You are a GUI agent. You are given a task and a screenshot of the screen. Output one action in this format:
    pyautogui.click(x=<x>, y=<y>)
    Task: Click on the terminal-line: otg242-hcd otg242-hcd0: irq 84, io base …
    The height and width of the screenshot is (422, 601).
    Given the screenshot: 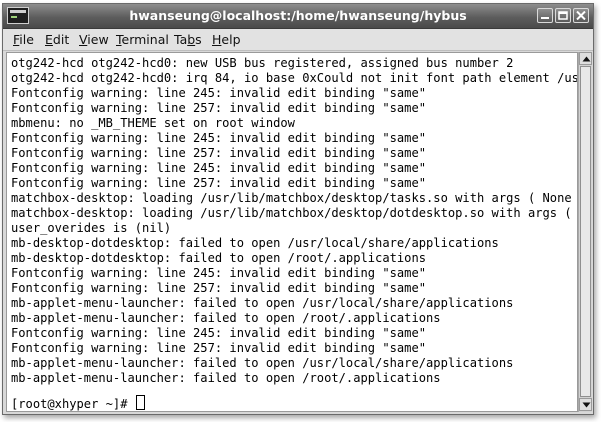 What is the action you would take?
    pyautogui.click(x=294, y=78)
    